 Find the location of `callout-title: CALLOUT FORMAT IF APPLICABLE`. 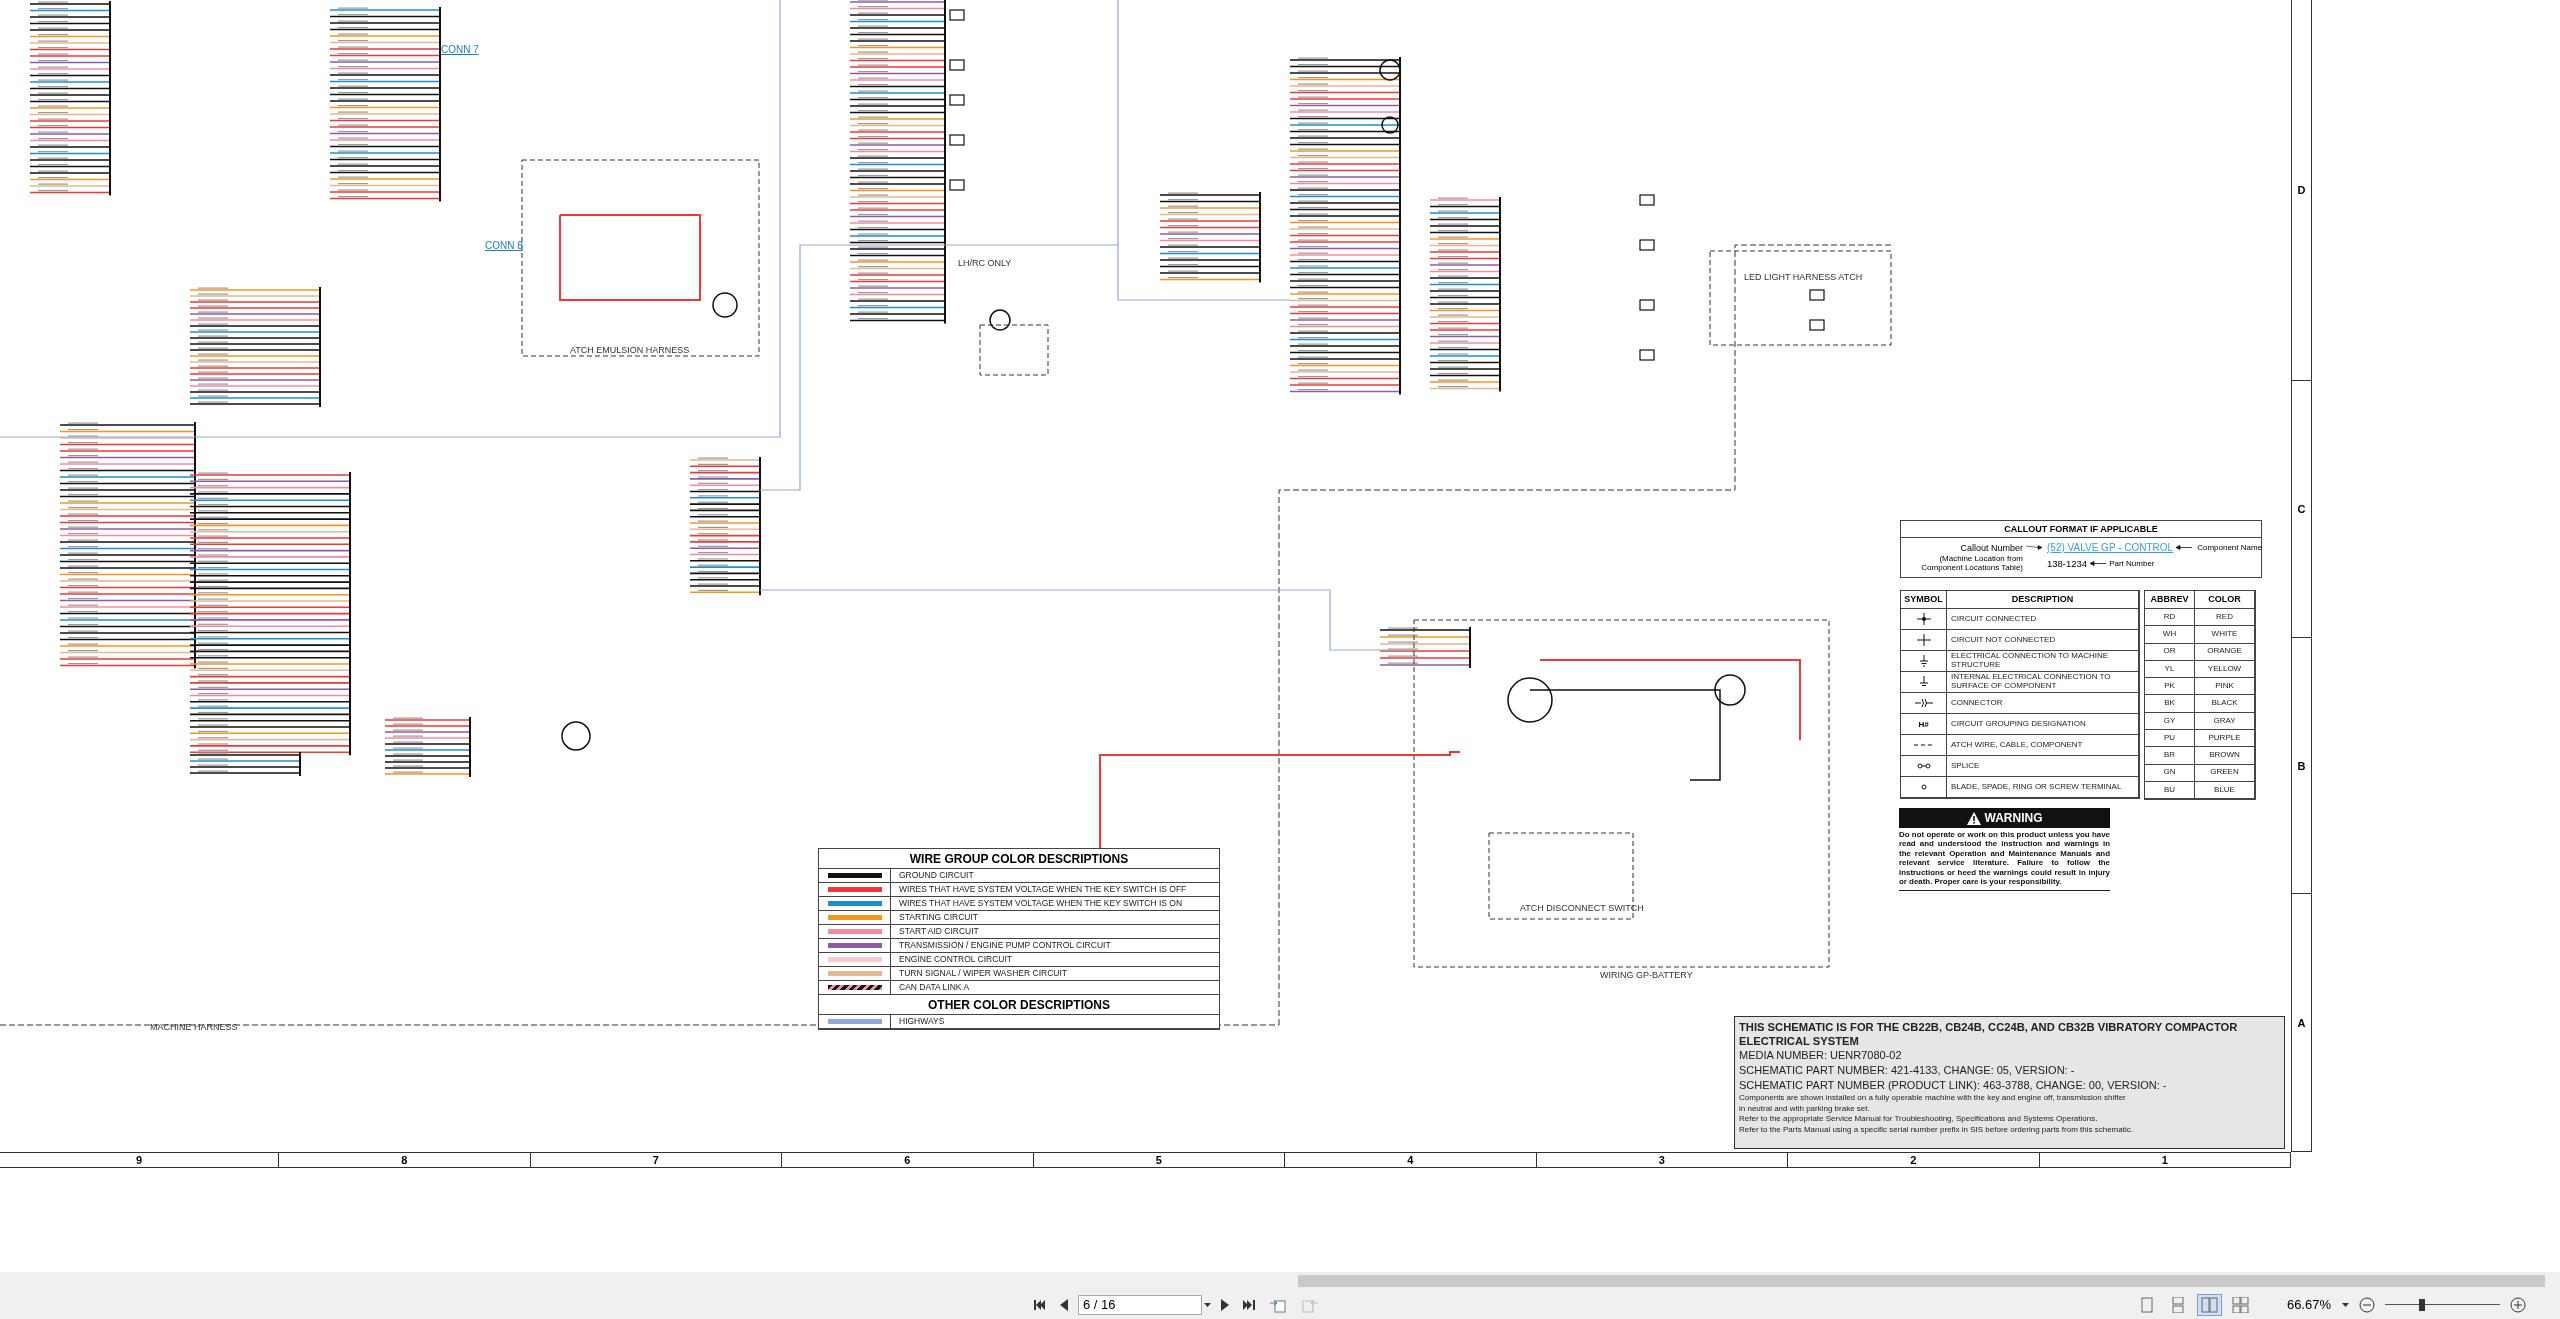

callout-title: CALLOUT FORMAT IF APPLICABLE is located at coordinates (2081, 529).